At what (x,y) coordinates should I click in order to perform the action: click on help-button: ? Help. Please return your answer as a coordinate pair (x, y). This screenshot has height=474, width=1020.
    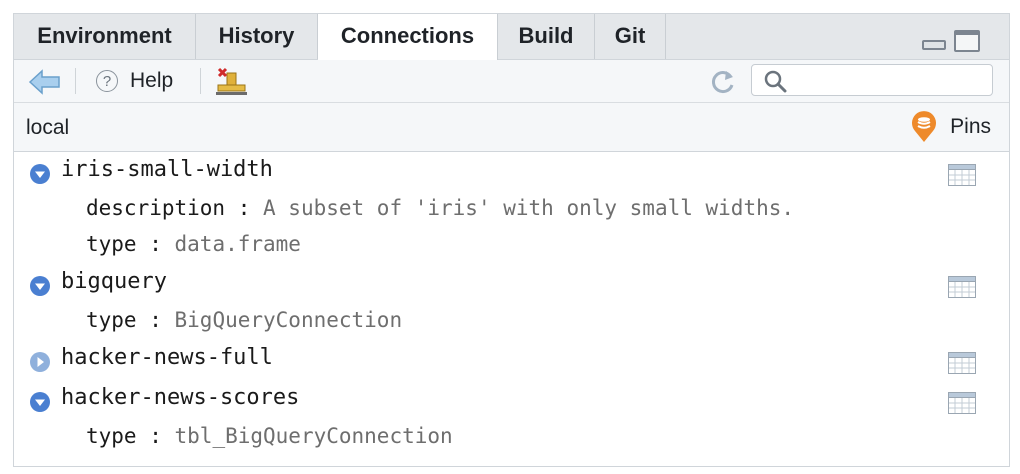
    Looking at the image, I should click on (134, 81).